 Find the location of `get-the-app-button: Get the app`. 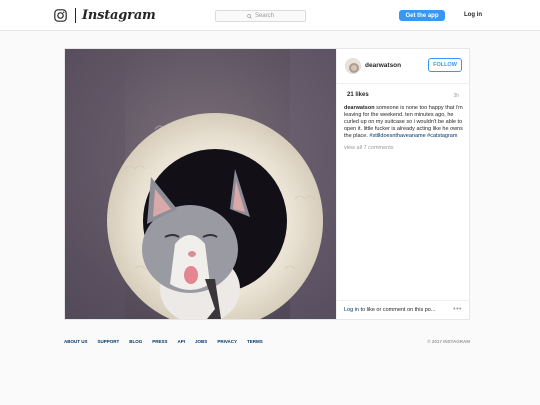

get-the-app-button: Get the app is located at coordinates (422, 15).